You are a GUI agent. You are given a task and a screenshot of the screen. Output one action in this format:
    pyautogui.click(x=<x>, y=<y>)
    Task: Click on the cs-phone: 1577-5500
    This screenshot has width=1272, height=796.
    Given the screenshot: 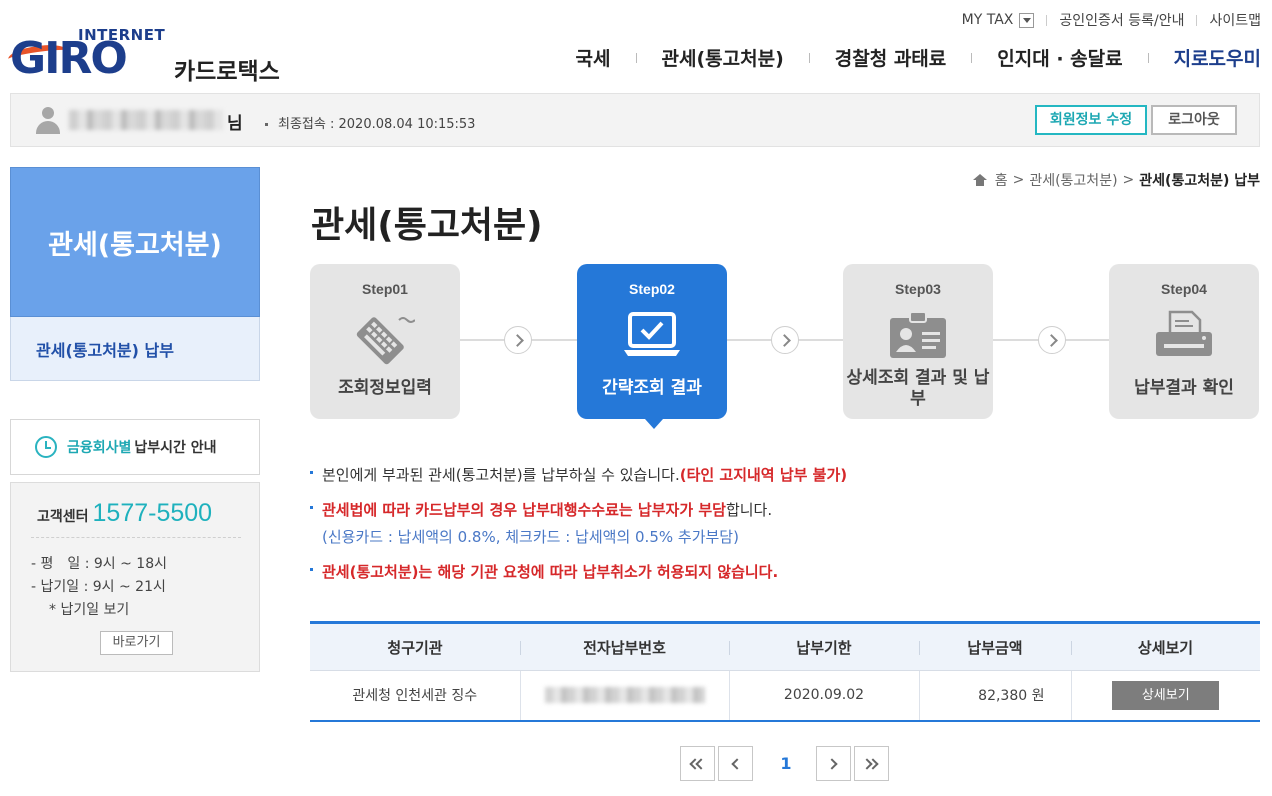 What is the action you would take?
    pyautogui.click(x=152, y=513)
    